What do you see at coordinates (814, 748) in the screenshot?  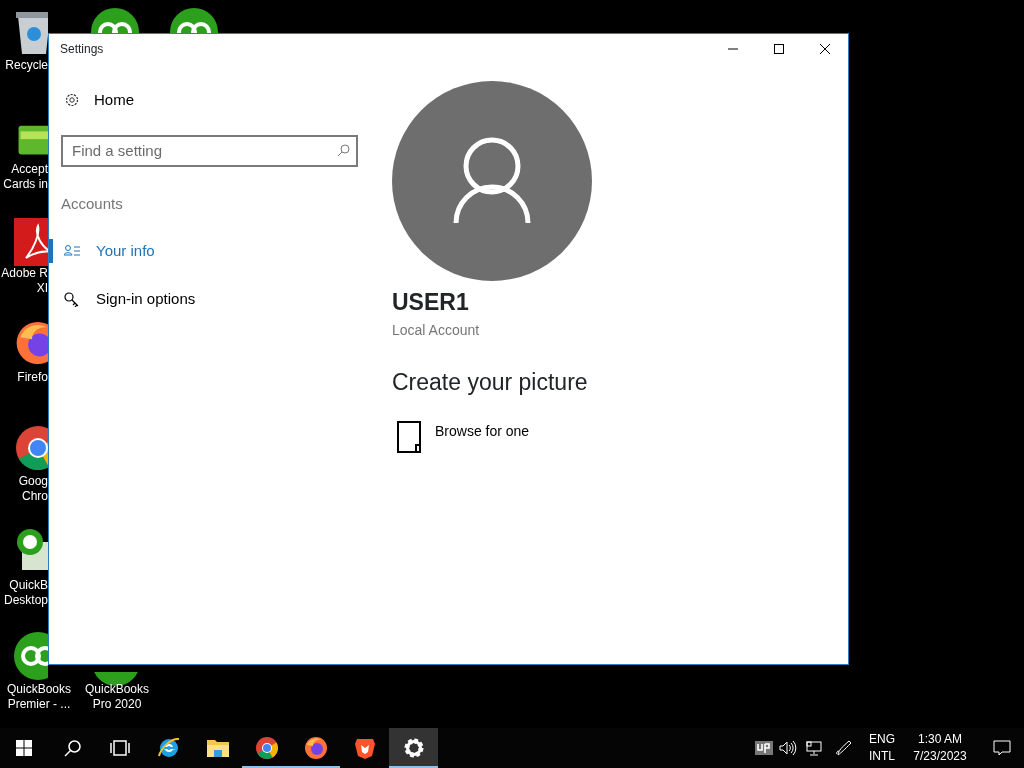 I see `network-icon` at bounding box center [814, 748].